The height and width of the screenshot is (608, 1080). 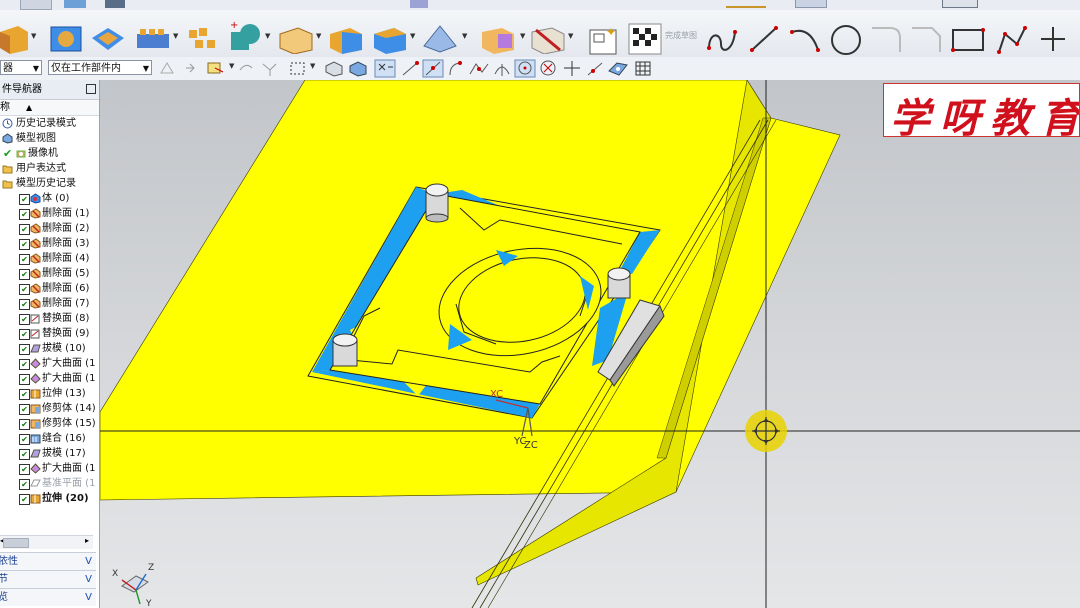 I want to click on navigator-node: 历史记录模式, so click(x=49, y=123).